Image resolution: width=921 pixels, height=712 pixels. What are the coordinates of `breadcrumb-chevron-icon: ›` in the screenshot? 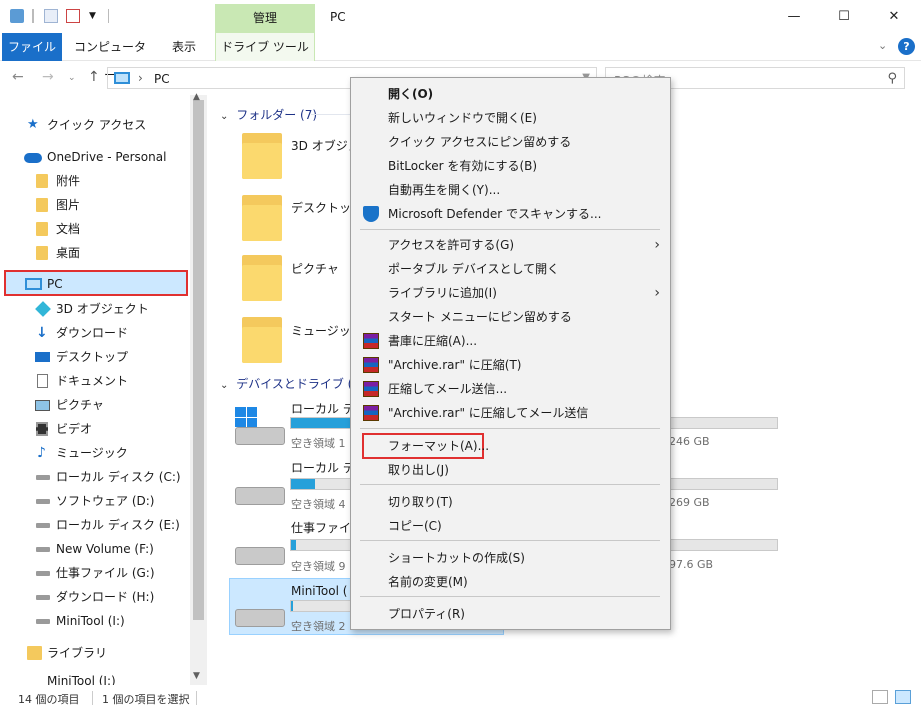 It's located at (140, 78).